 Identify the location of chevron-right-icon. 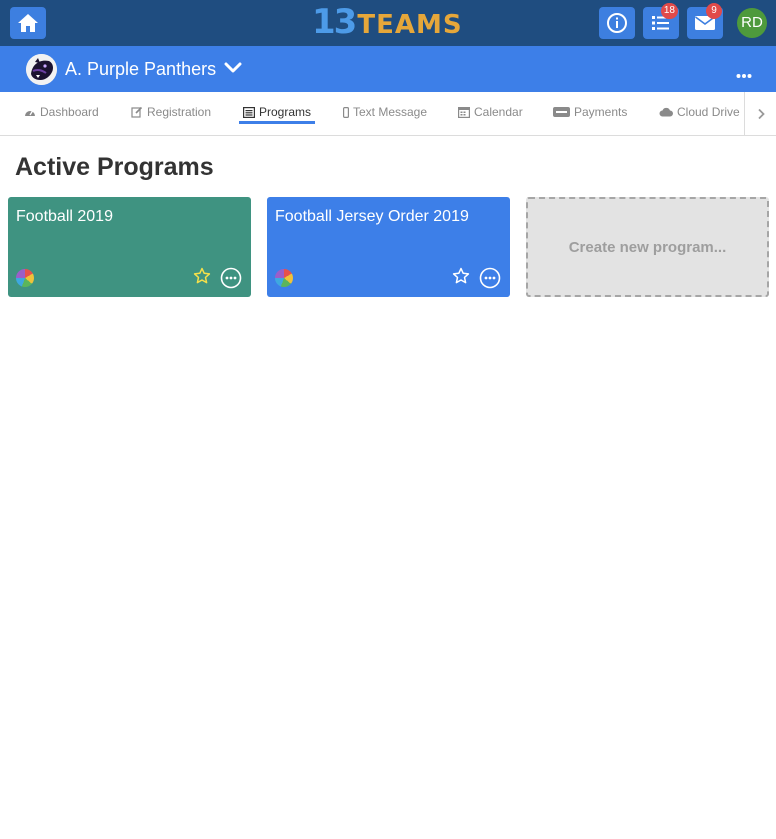
(761, 113).